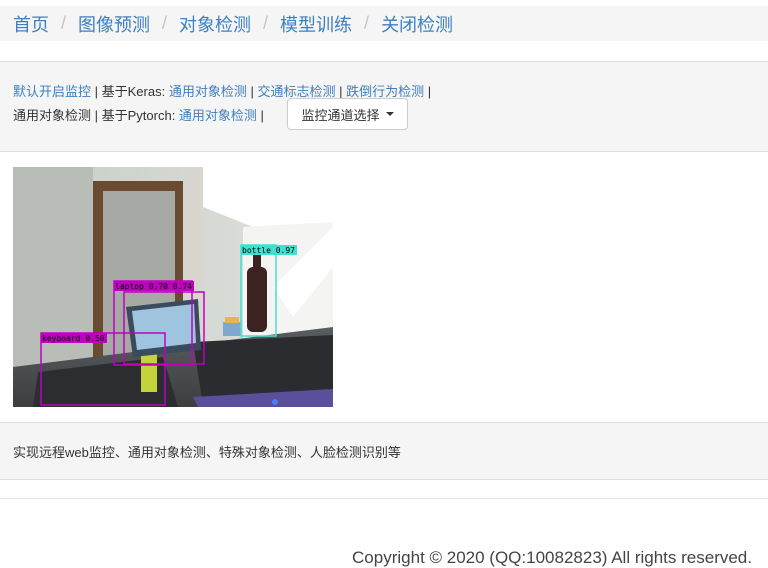  I want to click on breadcrumb: 首页 / 图像预测 / 对象检测 / 模型训练 / 关闭检测, so click(384, 23).